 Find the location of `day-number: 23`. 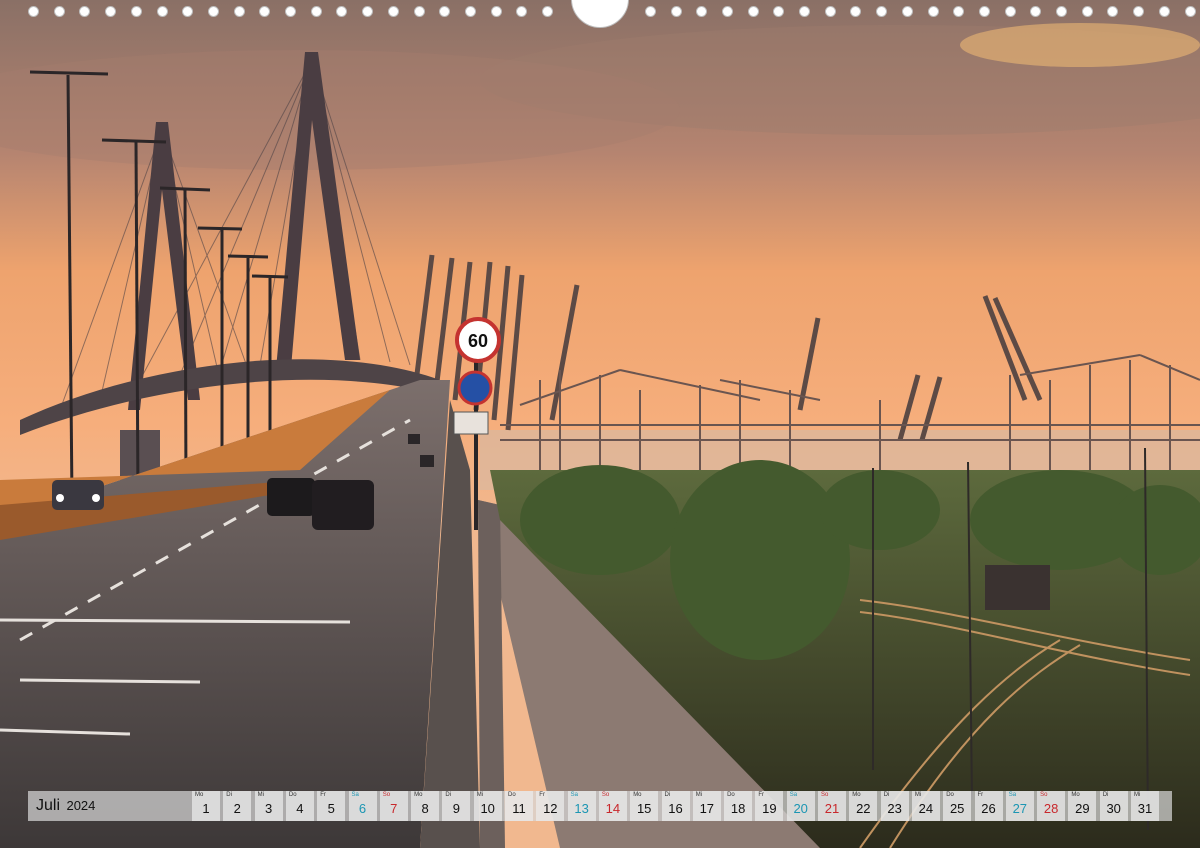

day-number: 23 is located at coordinates (894, 808).